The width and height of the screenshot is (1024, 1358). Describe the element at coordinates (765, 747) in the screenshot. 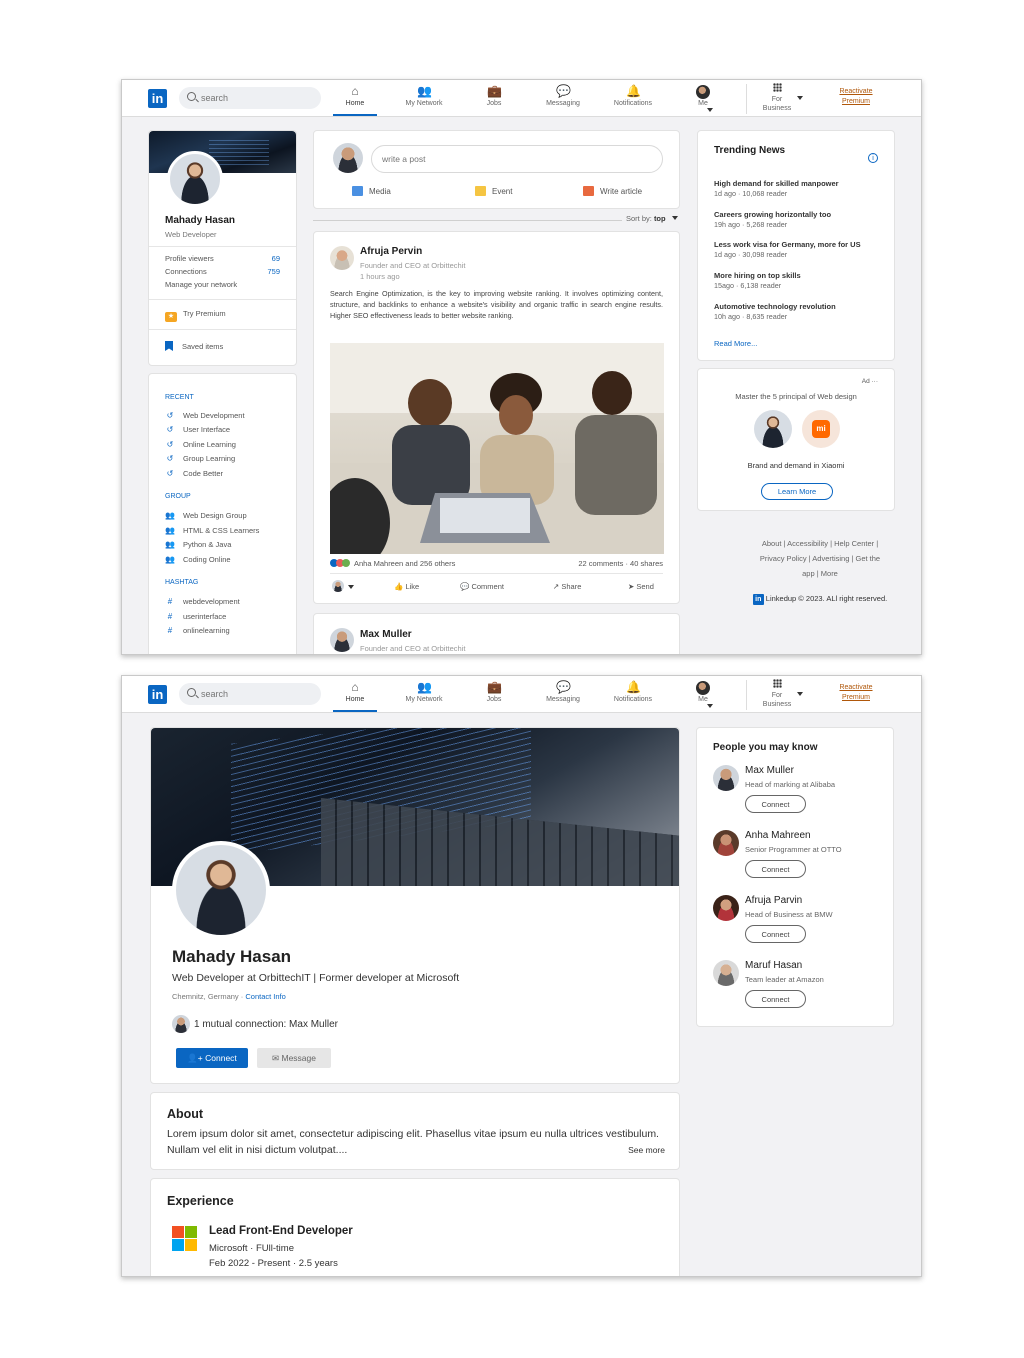

I see `pymk-title: People you may know` at that location.